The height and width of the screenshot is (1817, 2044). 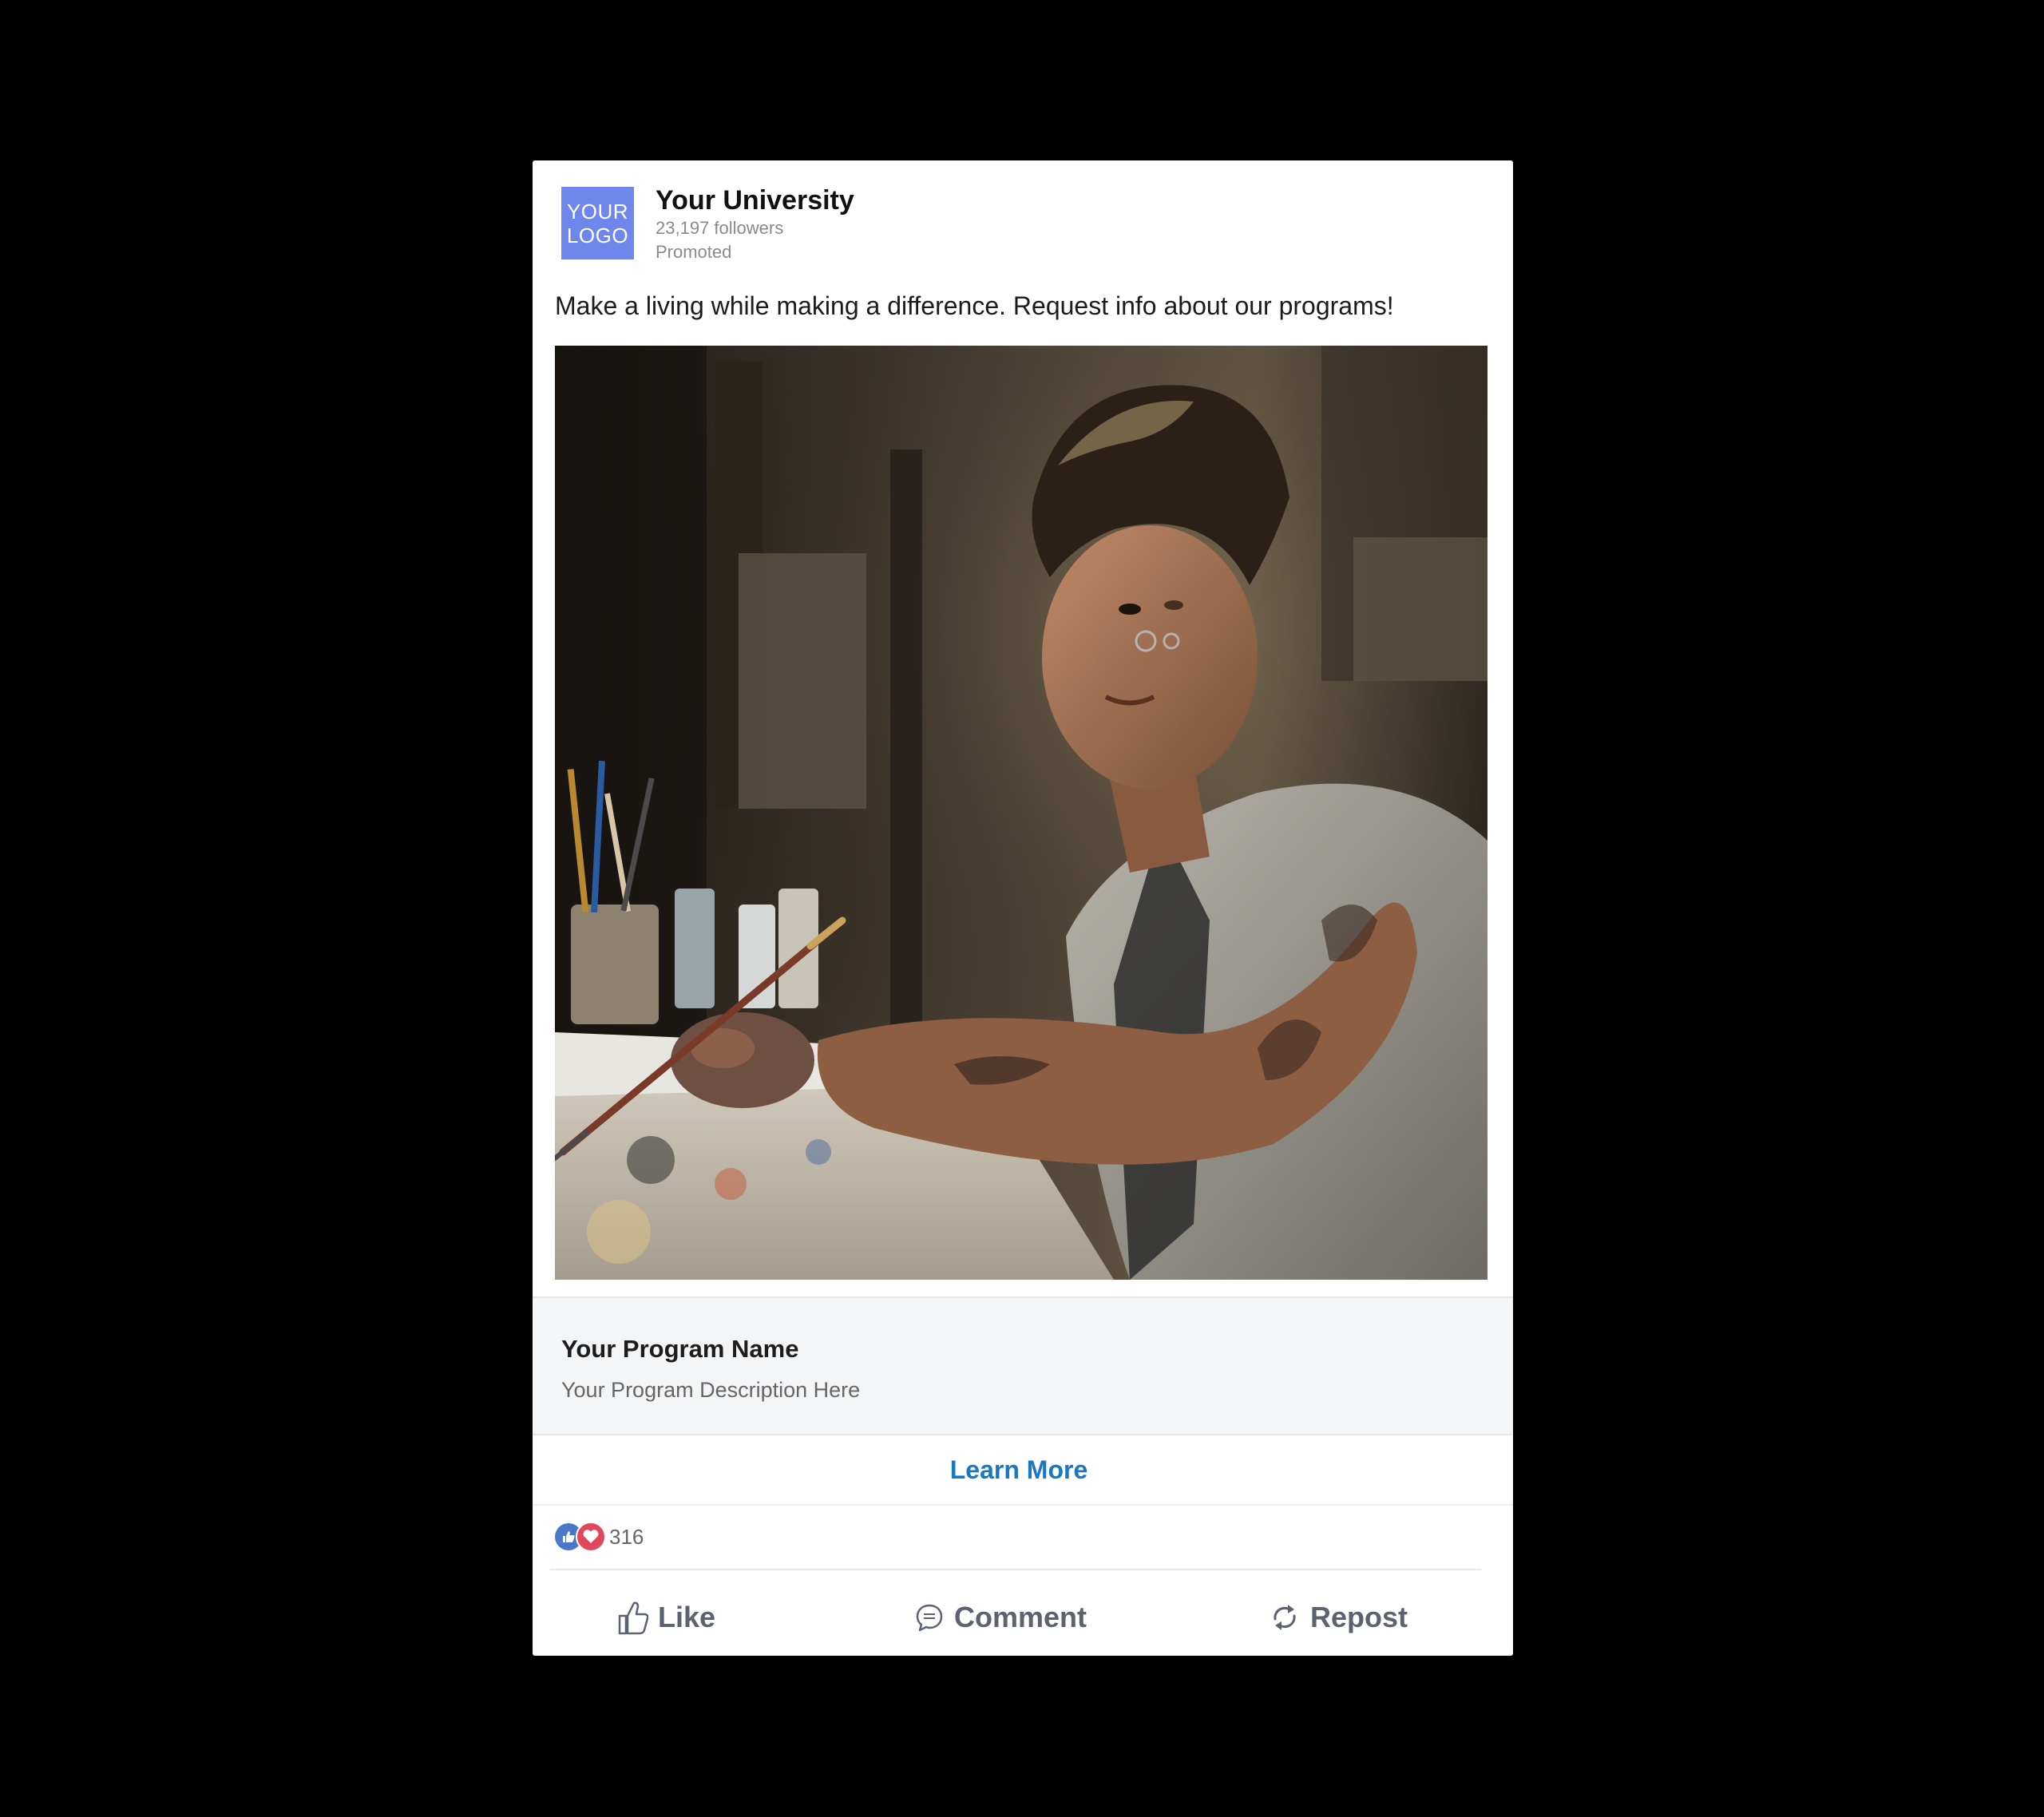 What do you see at coordinates (680, 1349) in the screenshot?
I see `program-name: Your Program Name` at bounding box center [680, 1349].